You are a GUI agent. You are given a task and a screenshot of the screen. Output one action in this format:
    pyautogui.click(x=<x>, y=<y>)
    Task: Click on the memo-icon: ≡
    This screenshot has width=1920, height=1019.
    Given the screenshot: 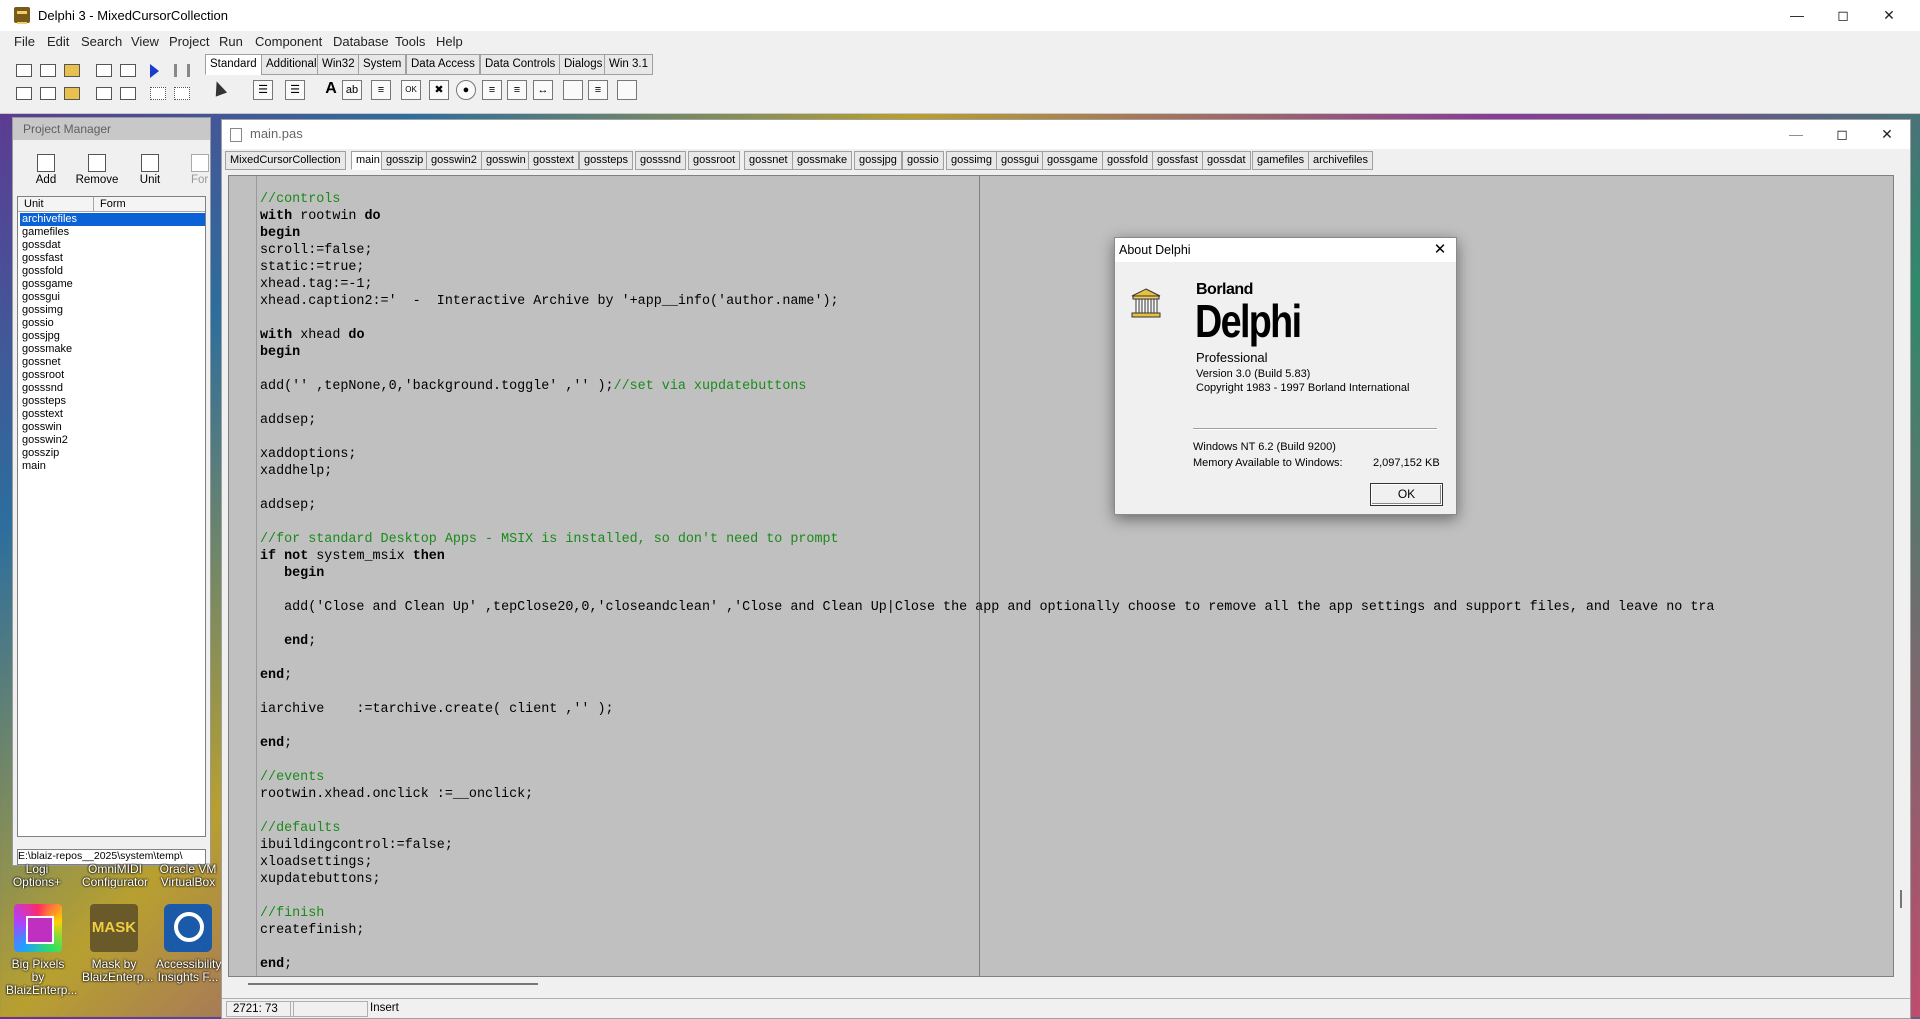 What is the action you would take?
    pyautogui.click(x=381, y=90)
    